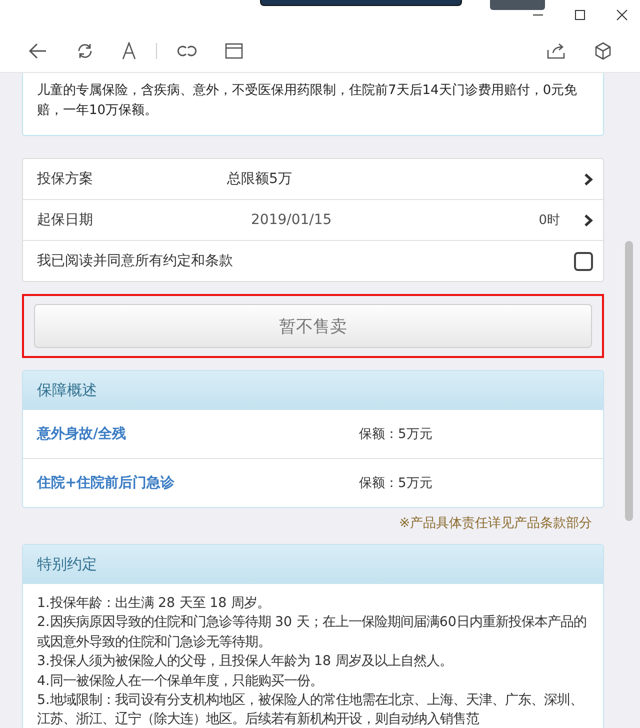 This screenshot has height=728, width=640. What do you see at coordinates (187, 51) in the screenshot?
I see `link-icon` at bounding box center [187, 51].